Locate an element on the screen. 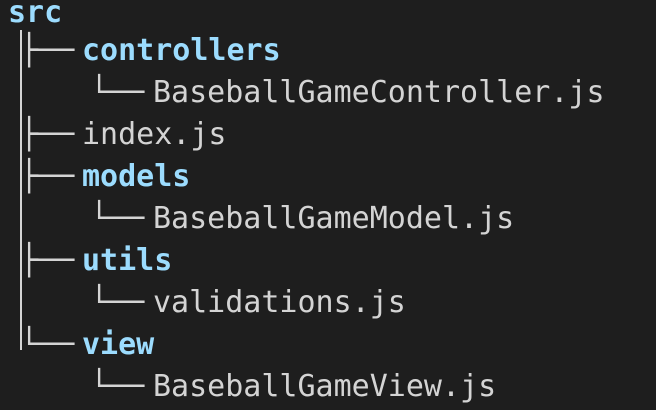 The height and width of the screenshot is (410, 656). file-index: index.js is located at coordinates (154, 135).